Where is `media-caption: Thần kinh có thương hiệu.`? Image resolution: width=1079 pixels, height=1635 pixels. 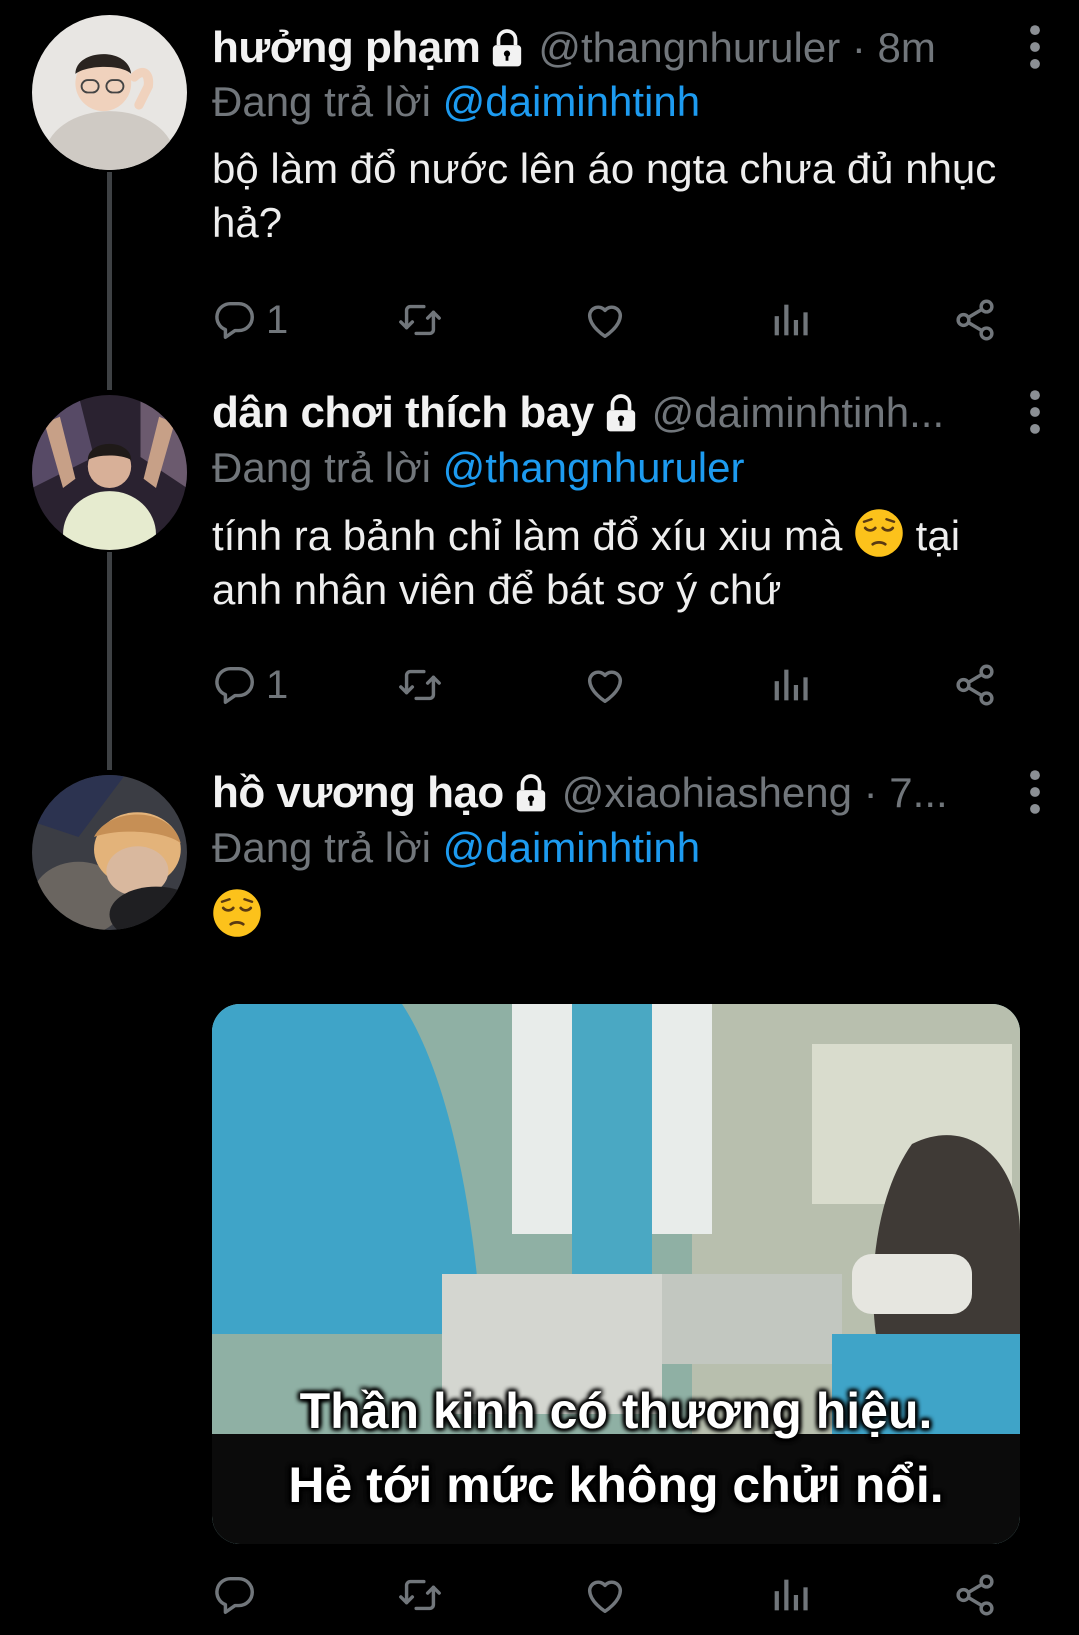
media-caption: Thần kinh có thương hiệu. is located at coordinates (616, 1411).